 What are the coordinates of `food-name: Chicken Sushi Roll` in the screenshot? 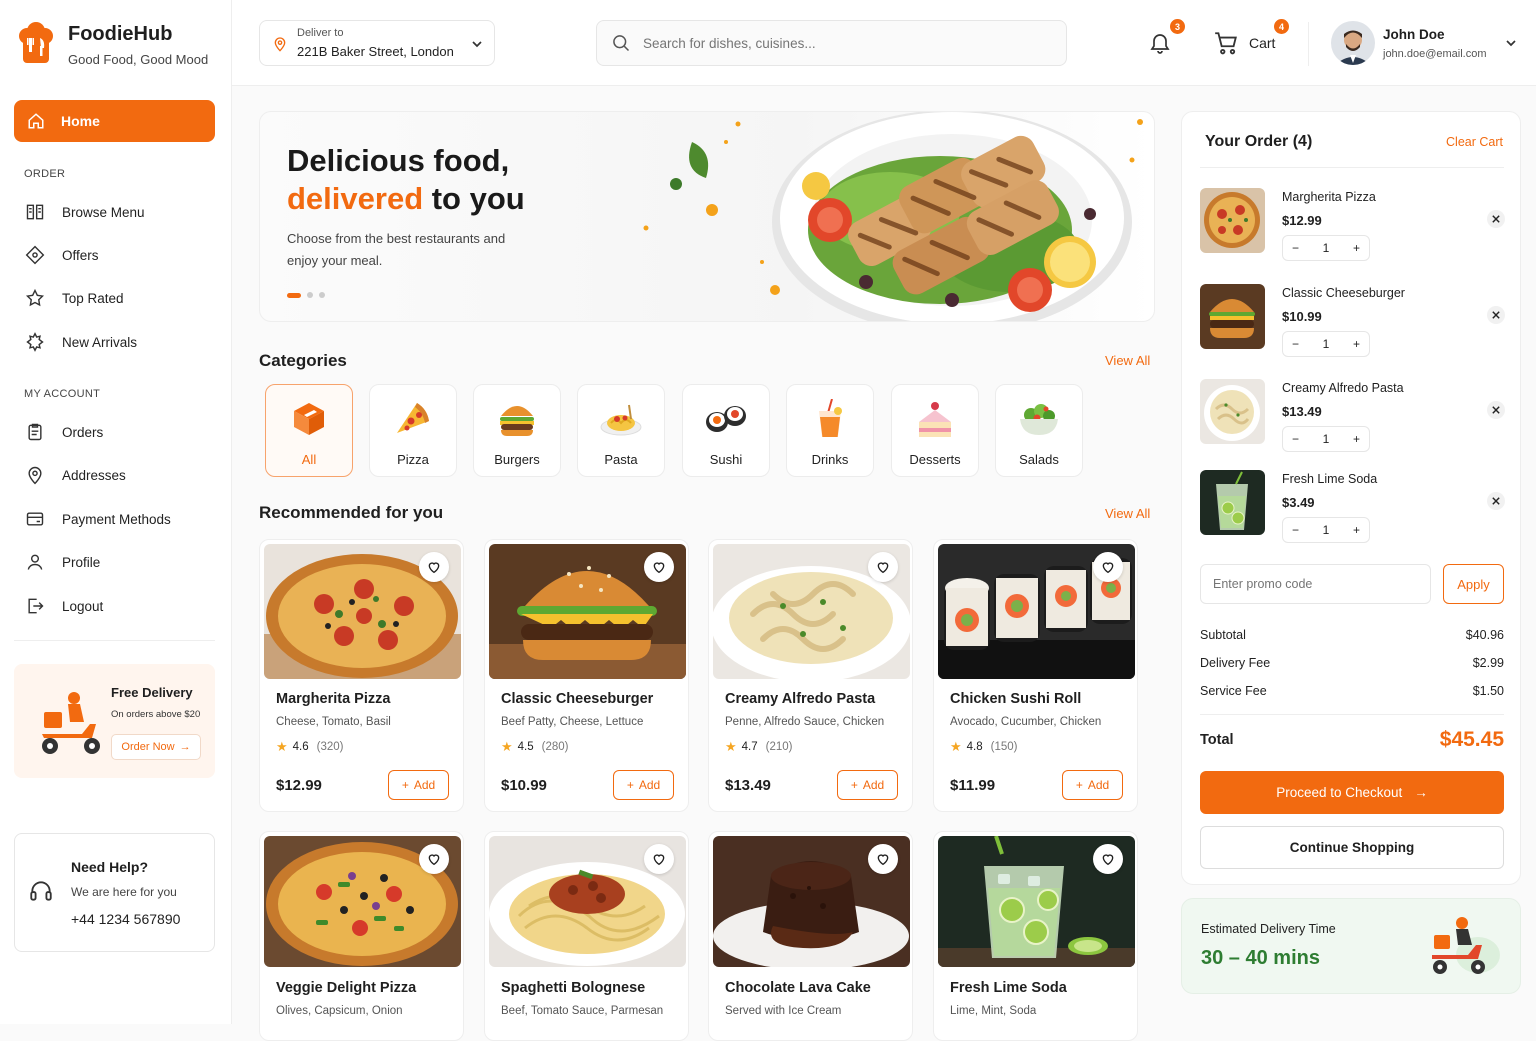 It's located at (1016, 699).